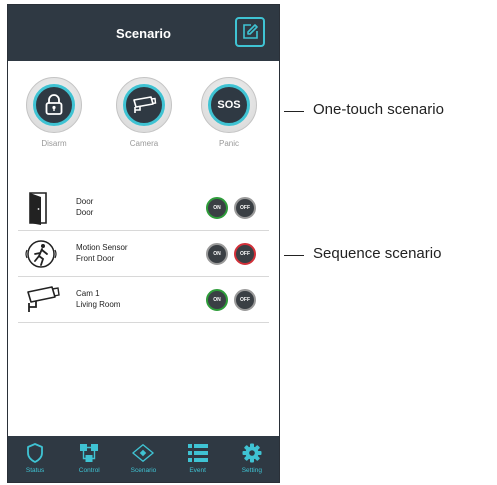  I want to click on nav-label: Control, so click(89, 470).